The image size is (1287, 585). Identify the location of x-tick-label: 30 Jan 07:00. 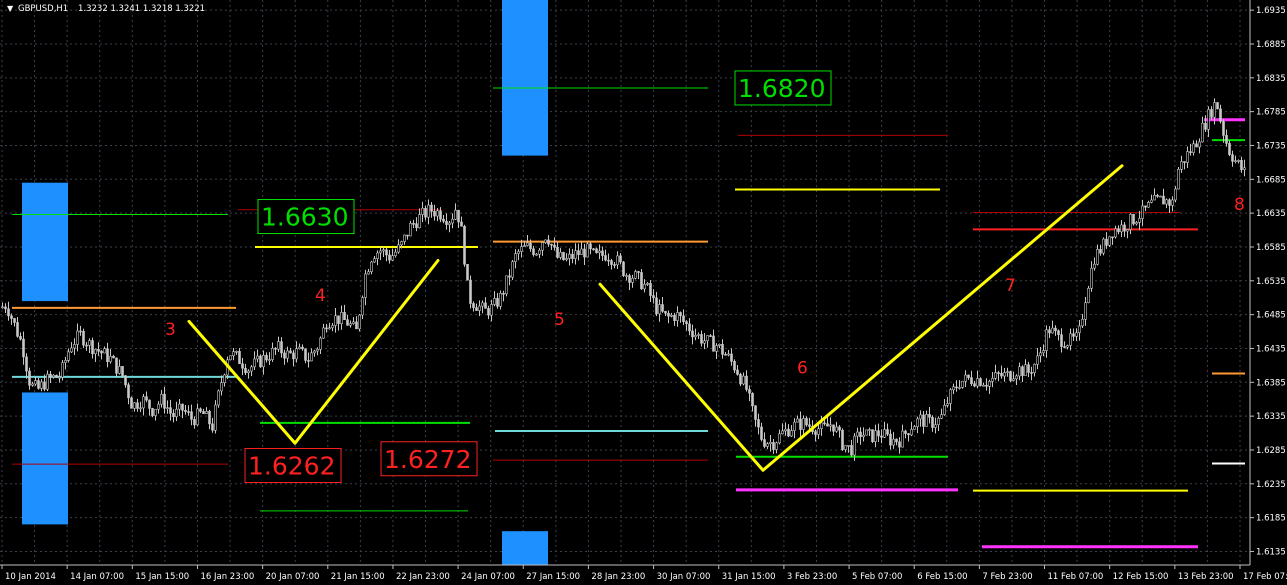
(684, 577).